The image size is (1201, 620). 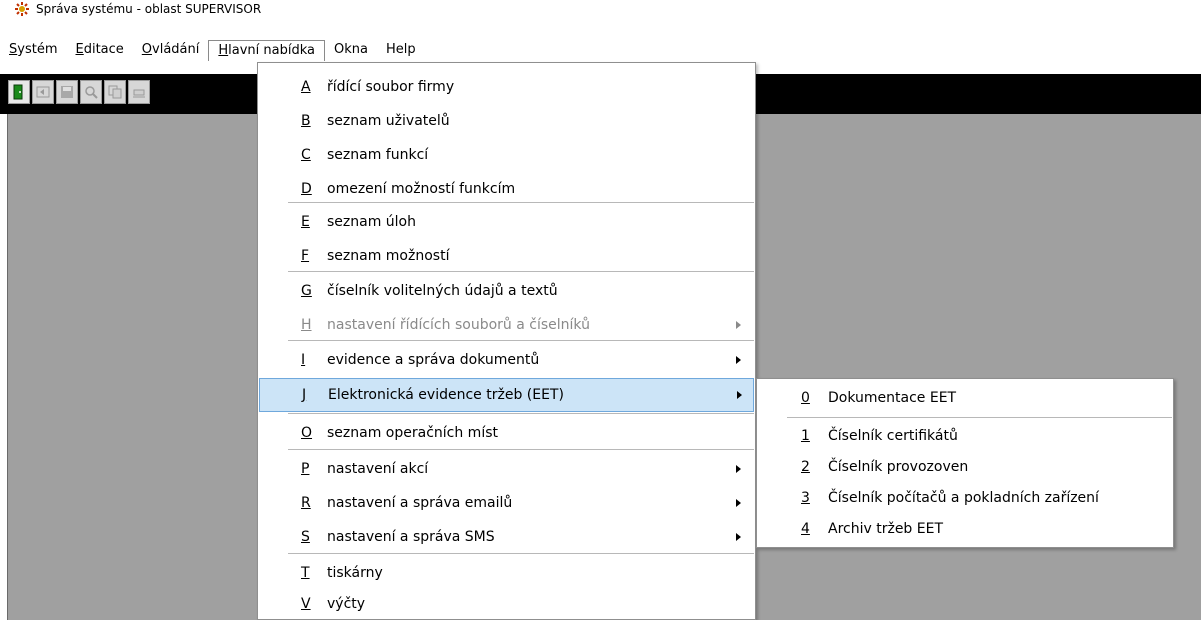 I want to click on menu-option-t: Ttiskárny, so click(x=506, y=573).